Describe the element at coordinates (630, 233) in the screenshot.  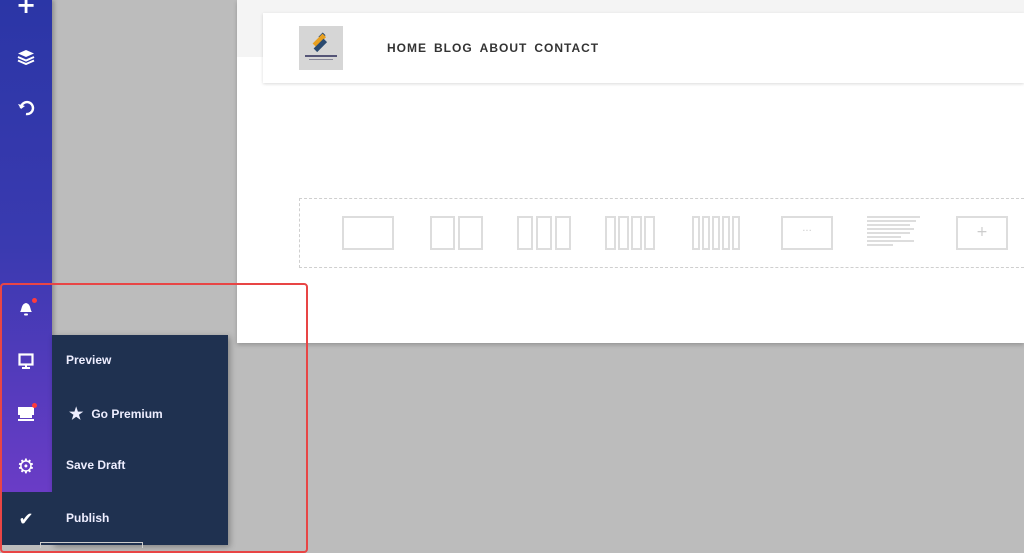
I see `layout-4-columns` at that location.